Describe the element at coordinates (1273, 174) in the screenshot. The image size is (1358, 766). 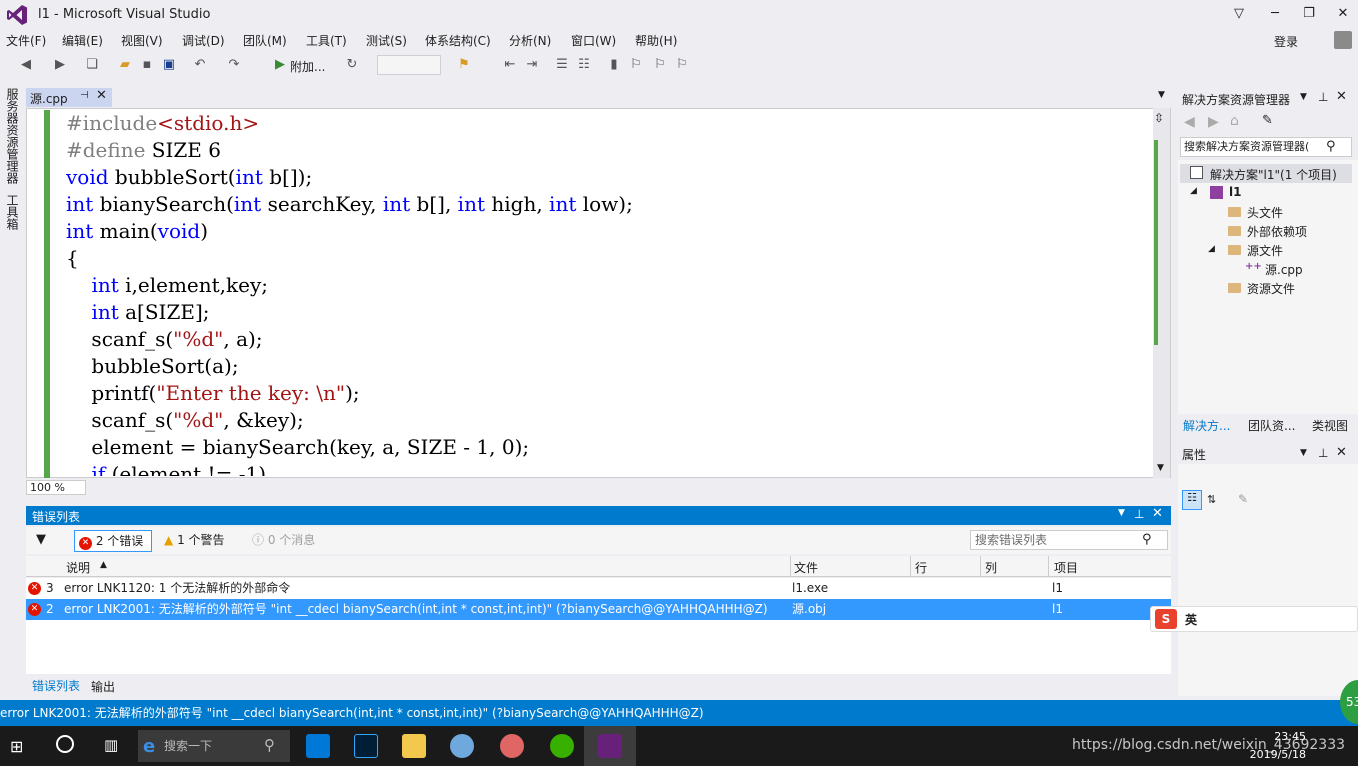
I see `tree-item-solution: 解决方案"l1"(1 个项目)` at that location.